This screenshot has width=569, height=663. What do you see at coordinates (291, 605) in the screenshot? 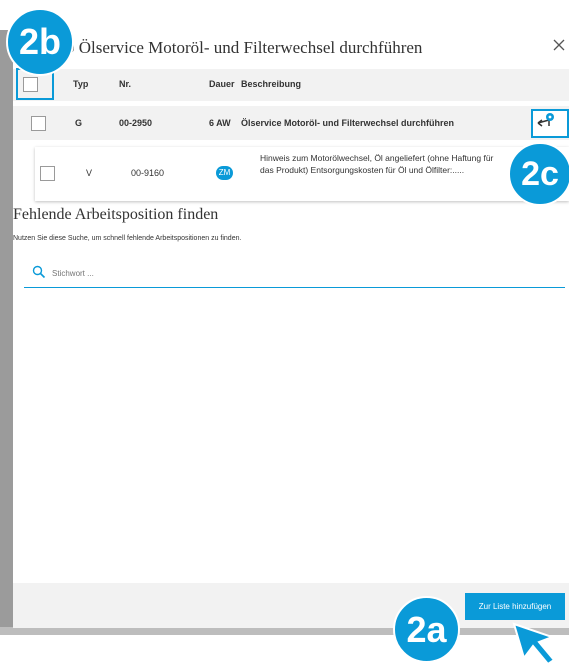
I see `dialog-footer: Zur Liste hinzufügen` at bounding box center [291, 605].